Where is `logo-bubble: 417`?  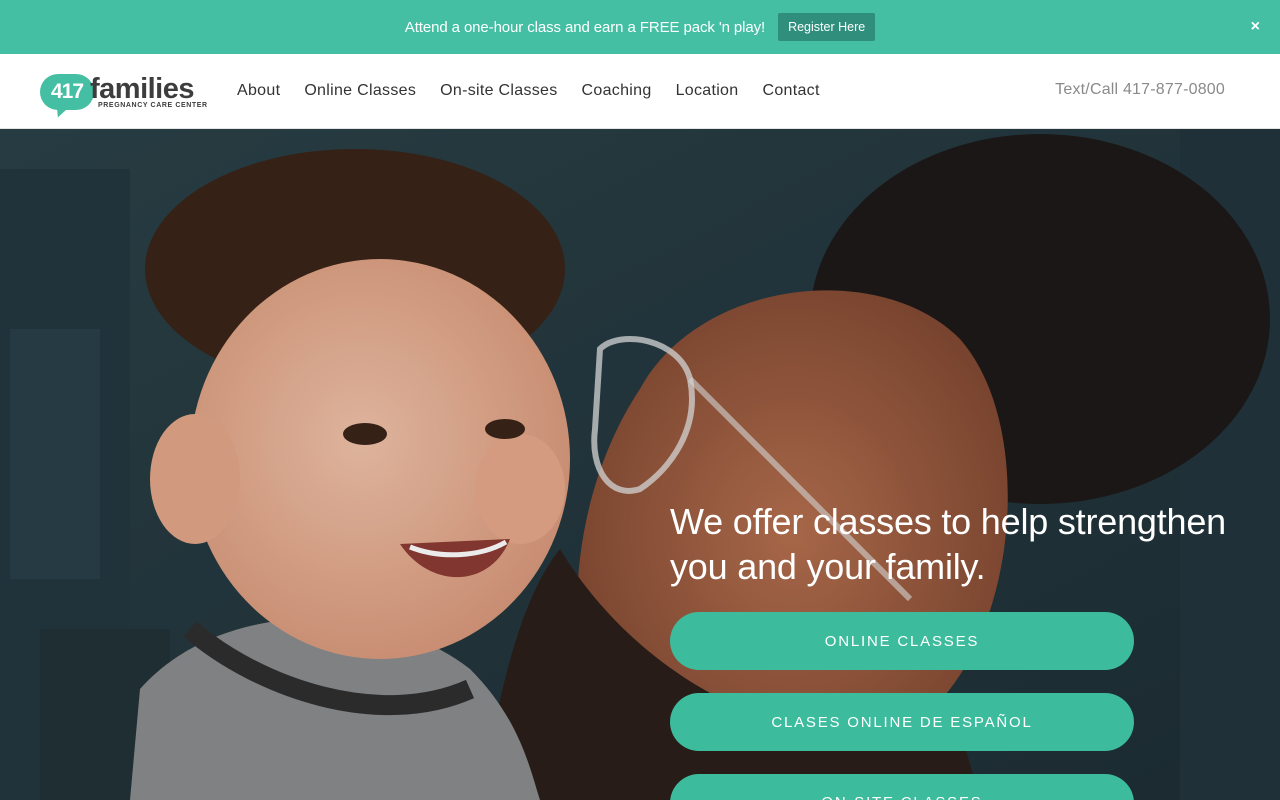 logo-bubble: 417 is located at coordinates (67, 92).